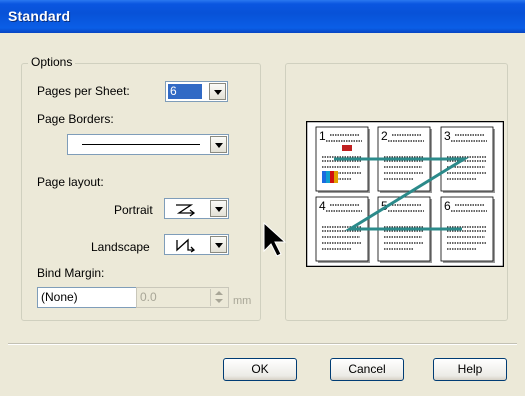 The width and height of the screenshot is (525, 396). I want to click on options-group-label: Options, so click(52, 62).